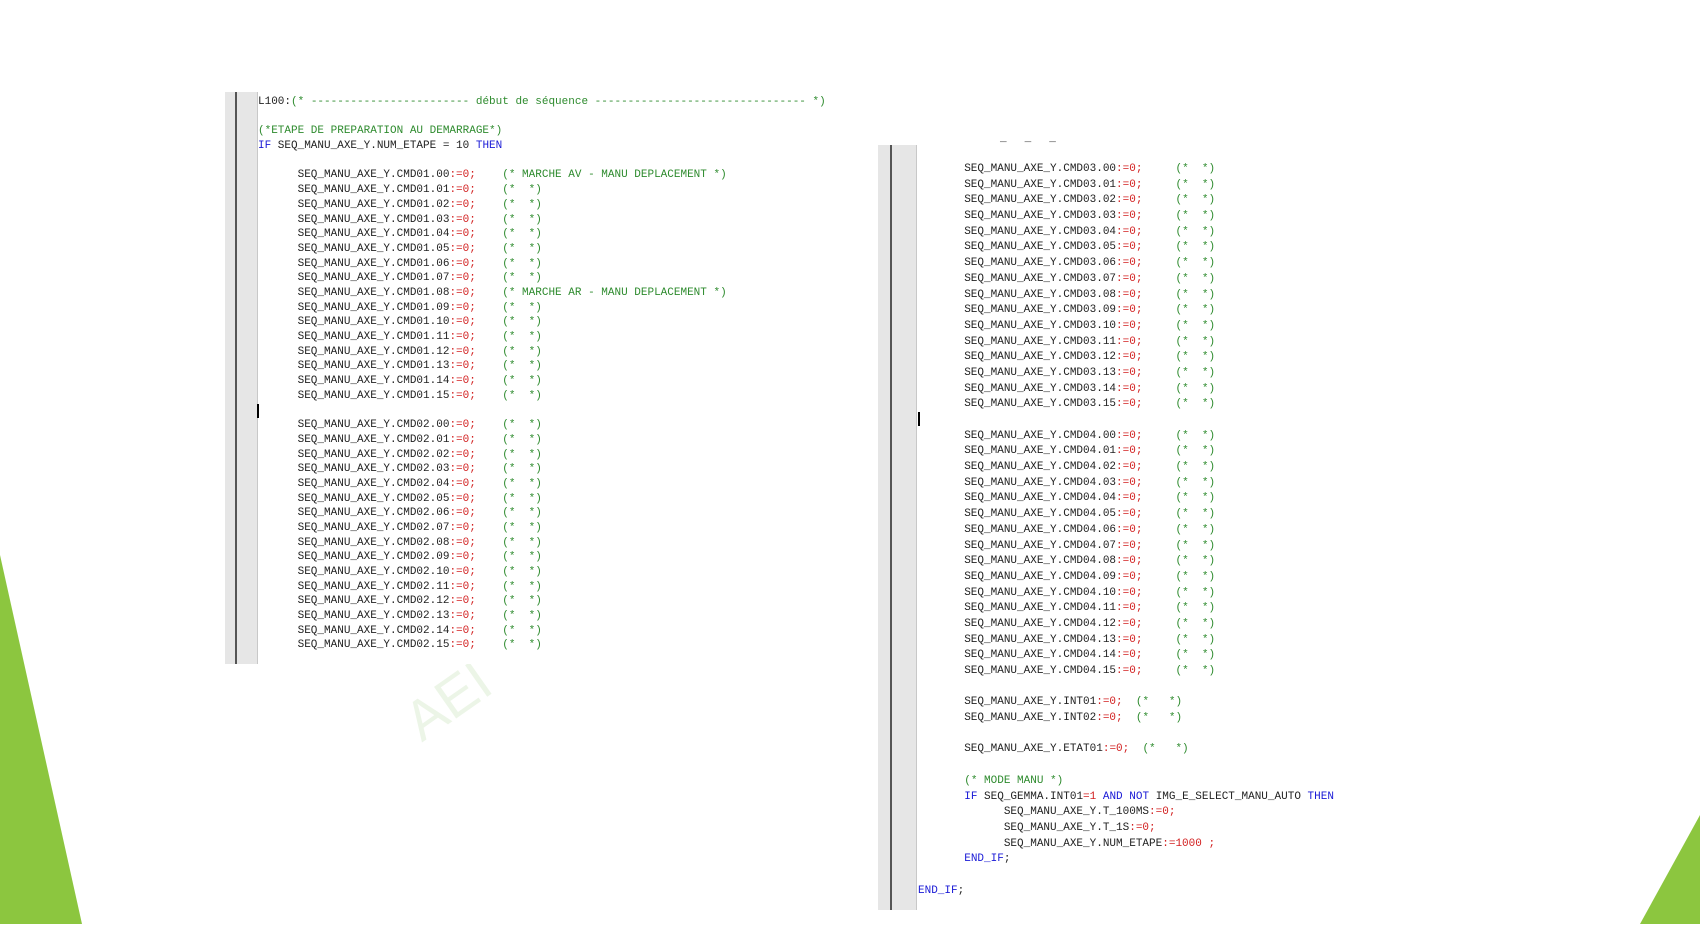 The width and height of the screenshot is (1700, 929). I want to click on code-line: SEQ_MANU_AXE_Y.CMD04.05:=0; (* *), so click(1126, 515).